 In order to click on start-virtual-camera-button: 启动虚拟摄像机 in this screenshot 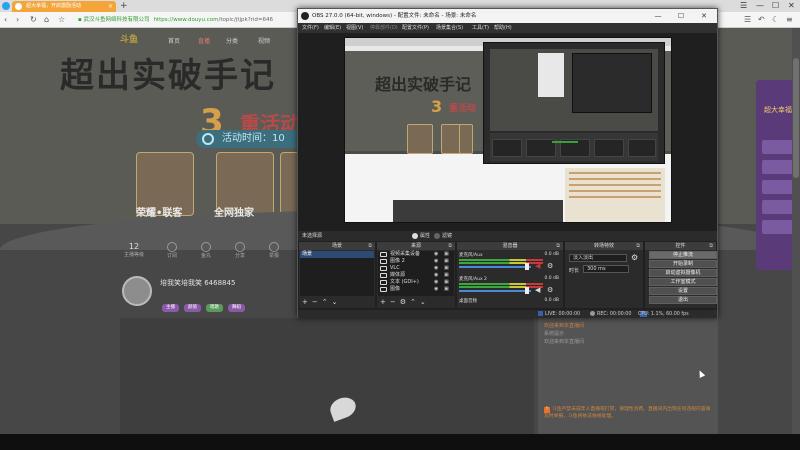, I will do `click(683, 273)`.